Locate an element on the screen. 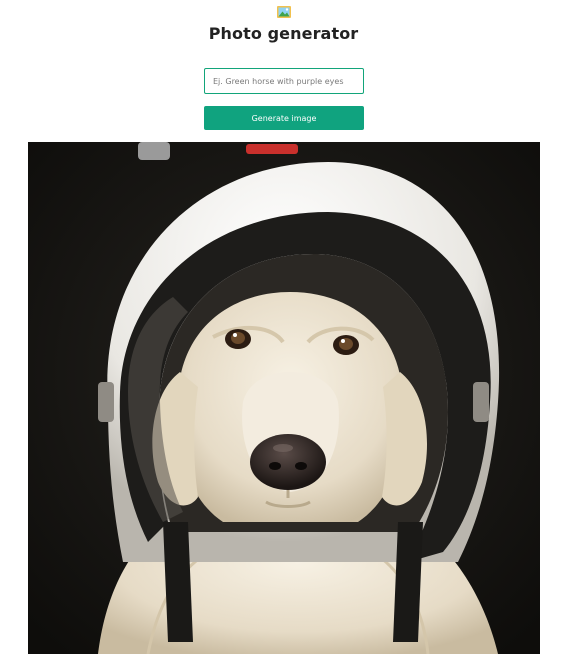  page-title: Photo generator is located at coordinates (283, 33).